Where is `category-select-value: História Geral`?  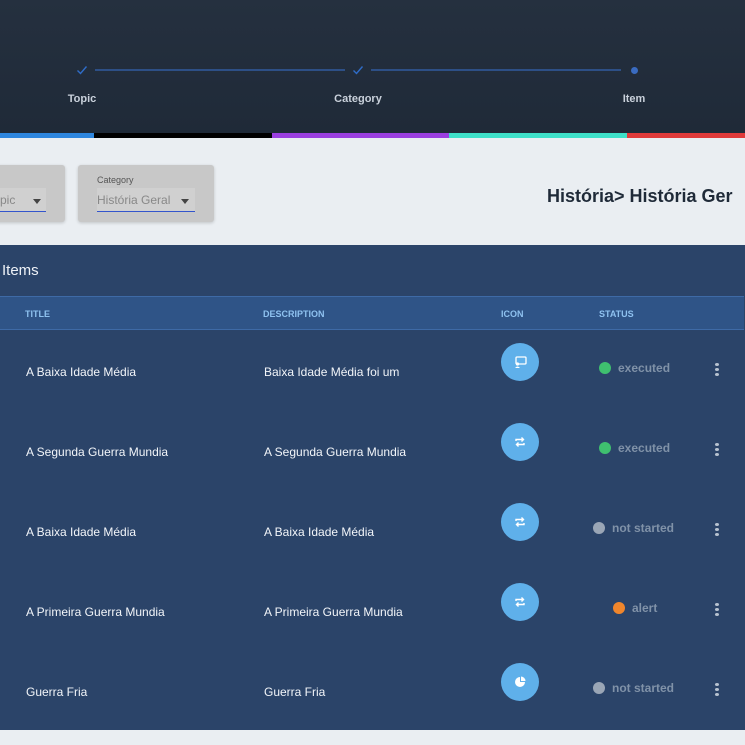 category-select-value: História Geral is located at coordinates (134, 199).